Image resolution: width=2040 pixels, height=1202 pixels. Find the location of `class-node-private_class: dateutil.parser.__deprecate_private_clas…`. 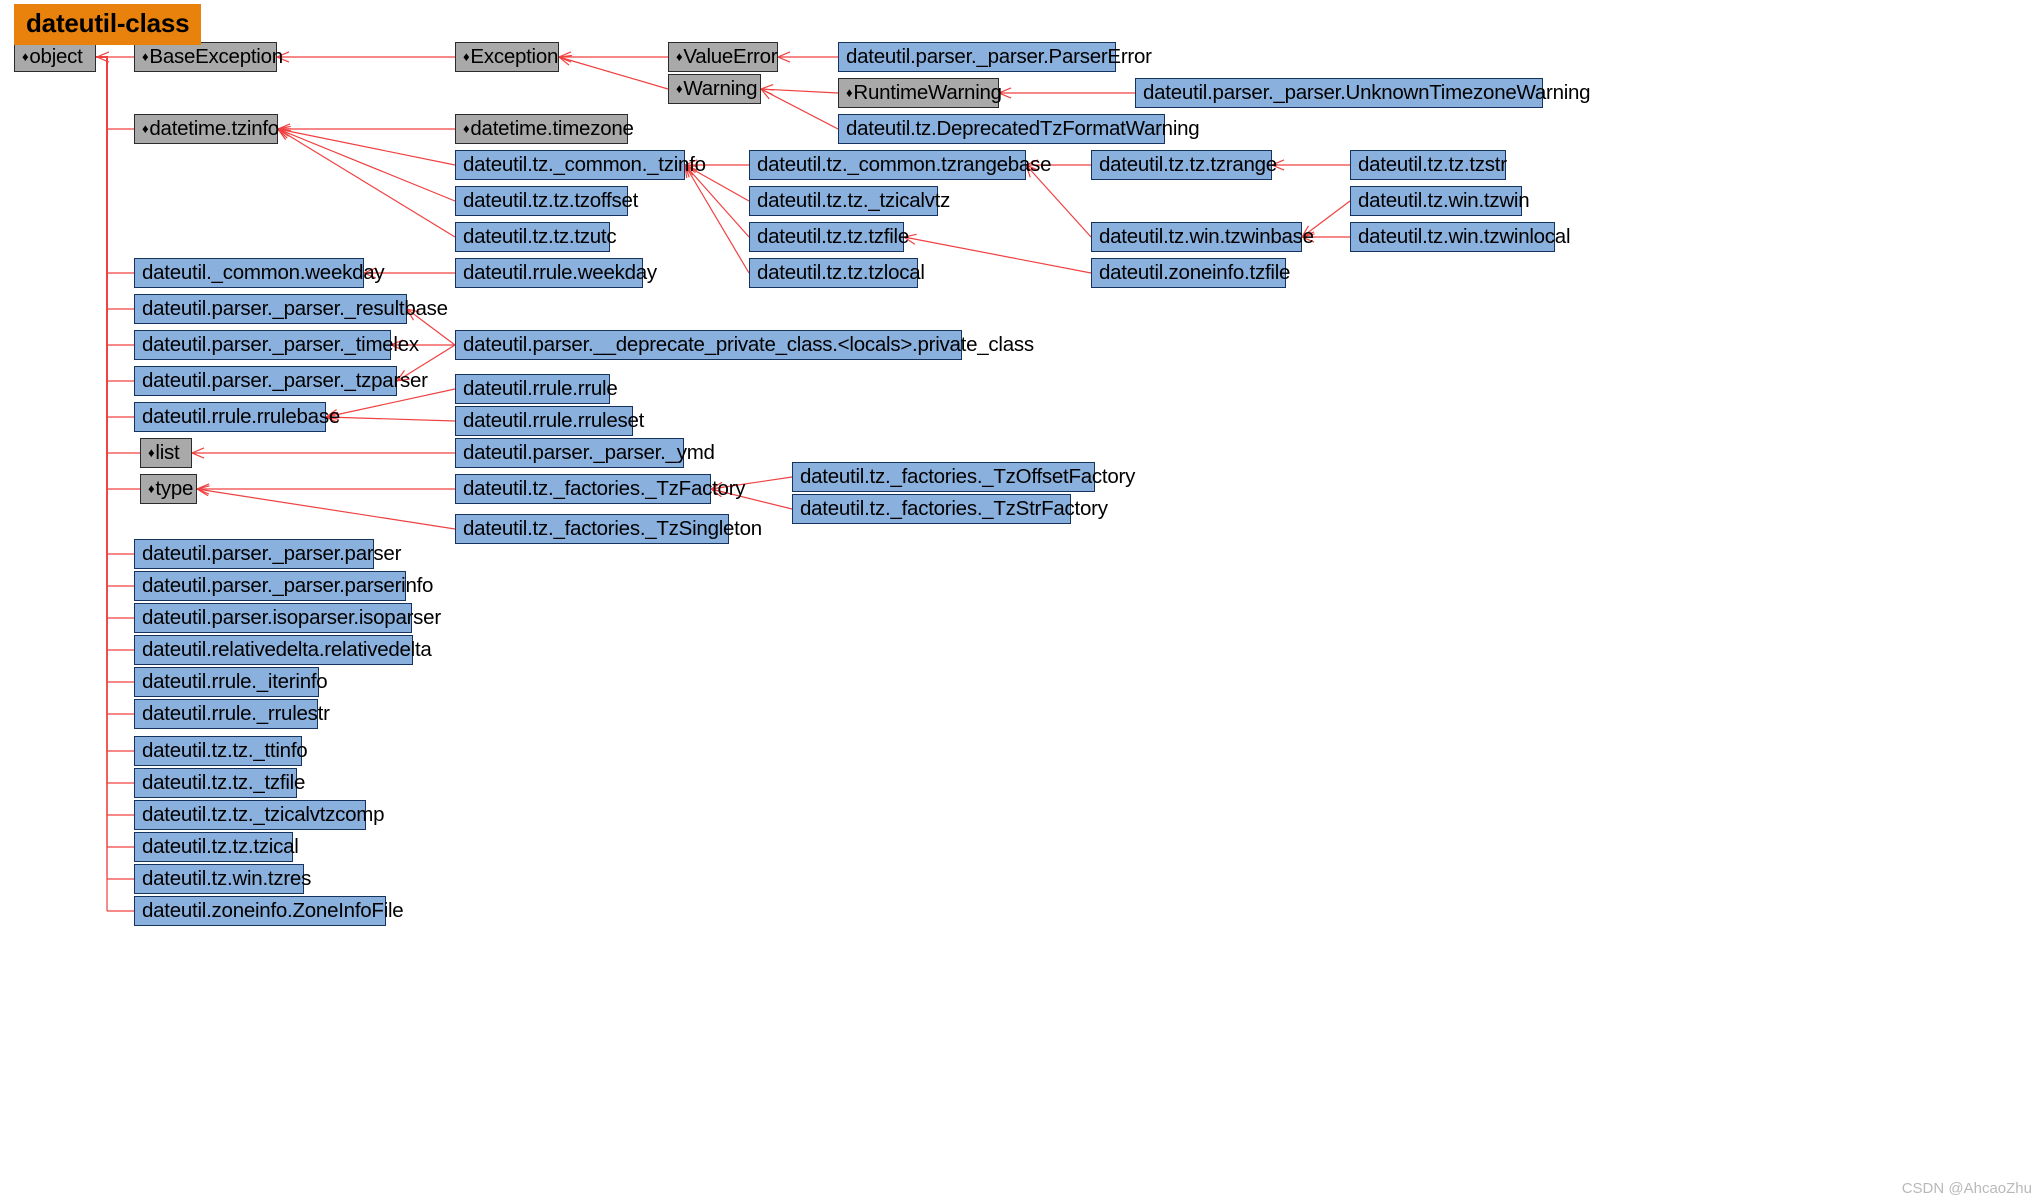

class-node-private_class: dateutil.parser.__deprecate_private_clas… is located at coordinates (744, 345).